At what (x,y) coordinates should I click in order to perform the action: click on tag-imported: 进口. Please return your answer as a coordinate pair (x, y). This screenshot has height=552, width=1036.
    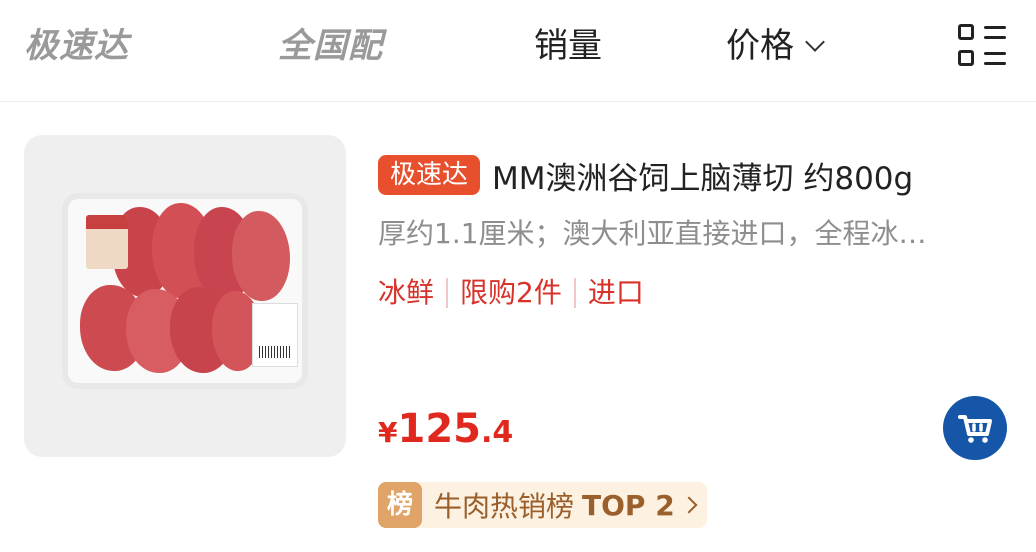
    Looking at the image, I should click on (614, 293).